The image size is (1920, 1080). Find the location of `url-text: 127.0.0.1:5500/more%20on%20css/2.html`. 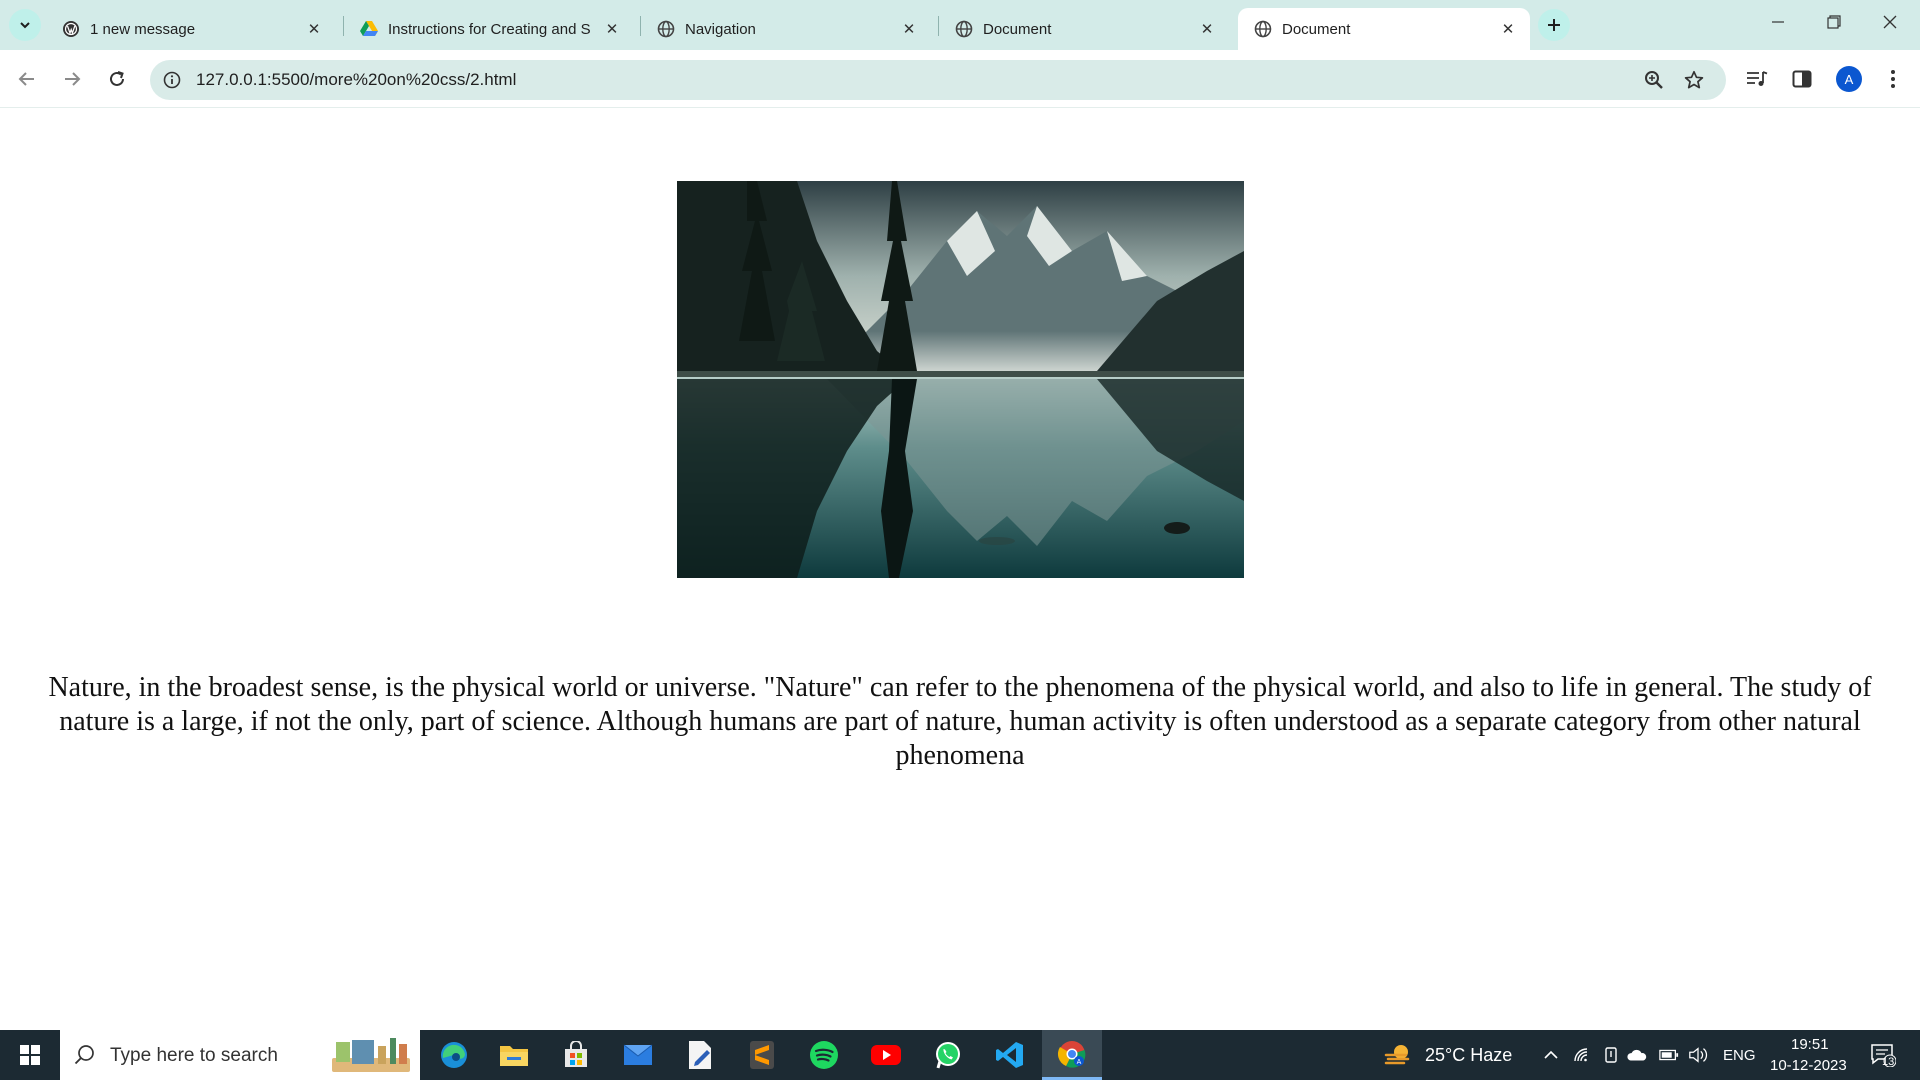

url-text: 127.0.0.1:5500/more%20on%20css/2.html is located at coordinates (356, 80).